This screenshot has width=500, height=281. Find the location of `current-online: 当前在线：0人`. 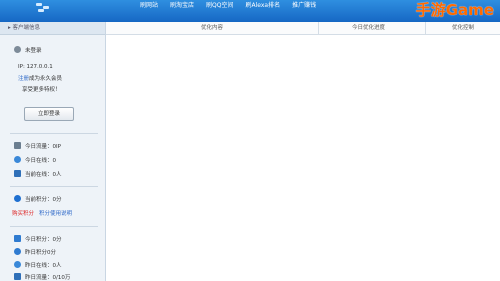

current-online: 当前在线：0人 is located at coordinates (43, 174).